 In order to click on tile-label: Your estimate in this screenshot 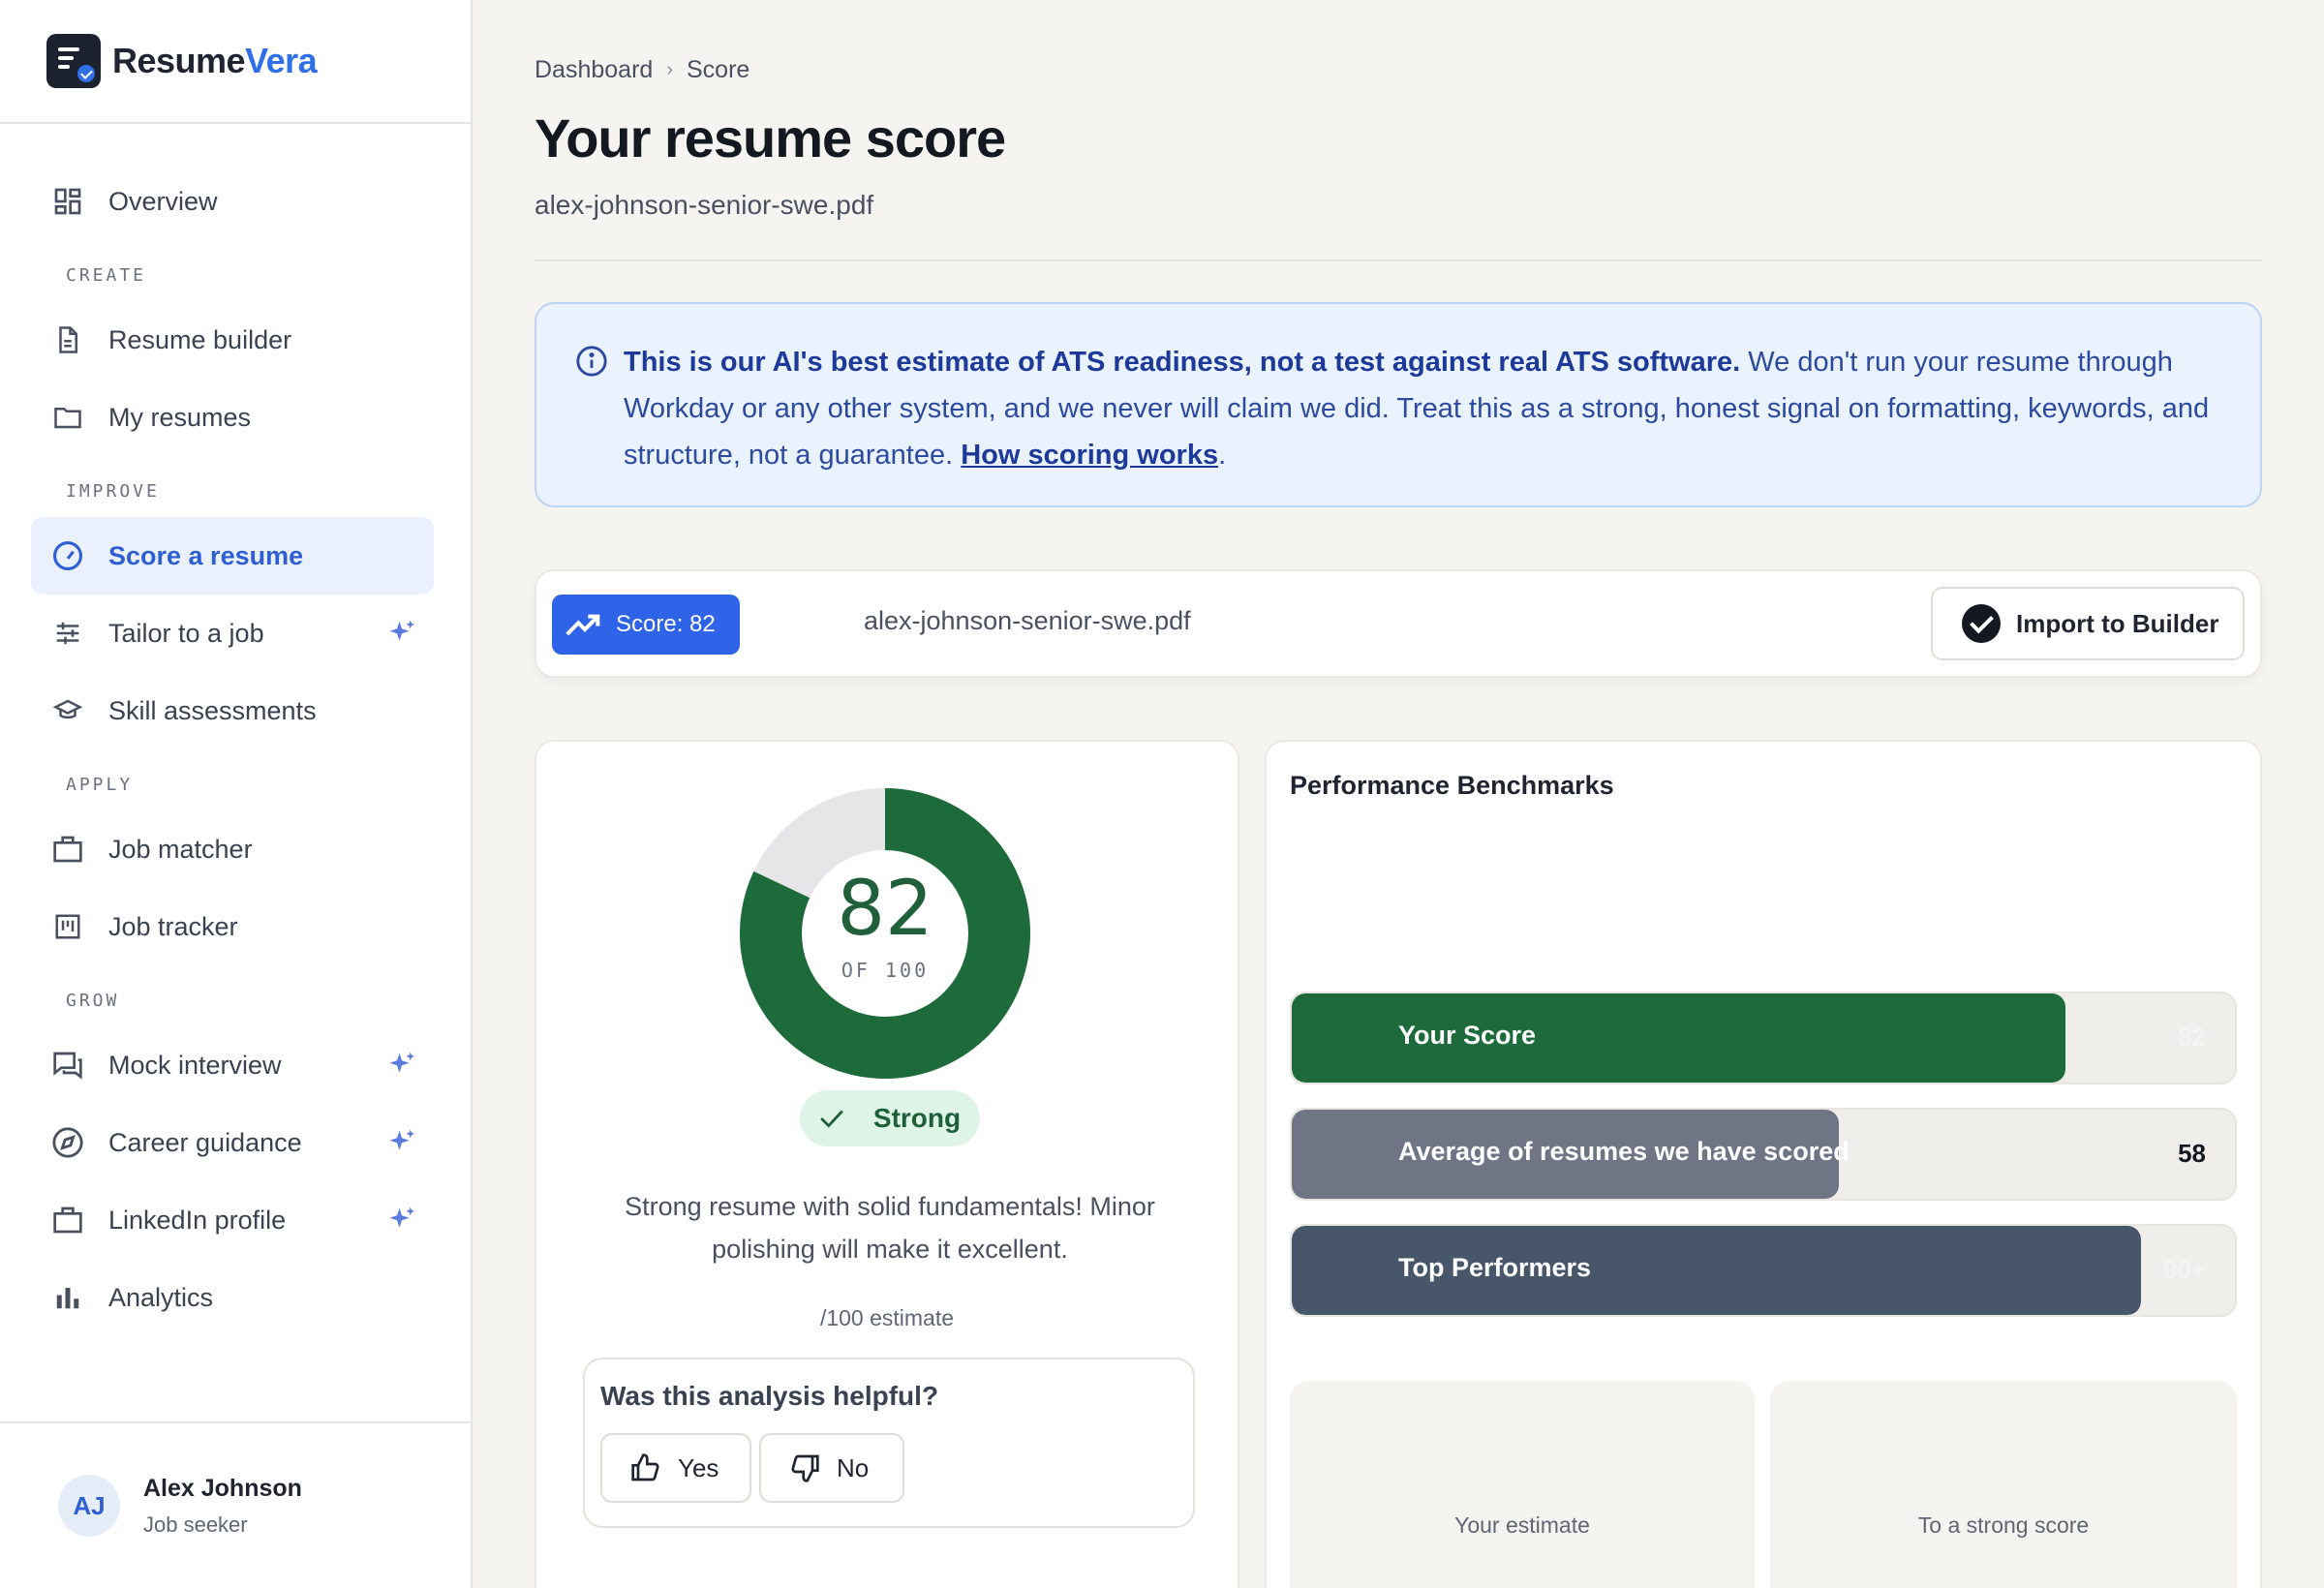, I will do `click(1522, 1525)`.